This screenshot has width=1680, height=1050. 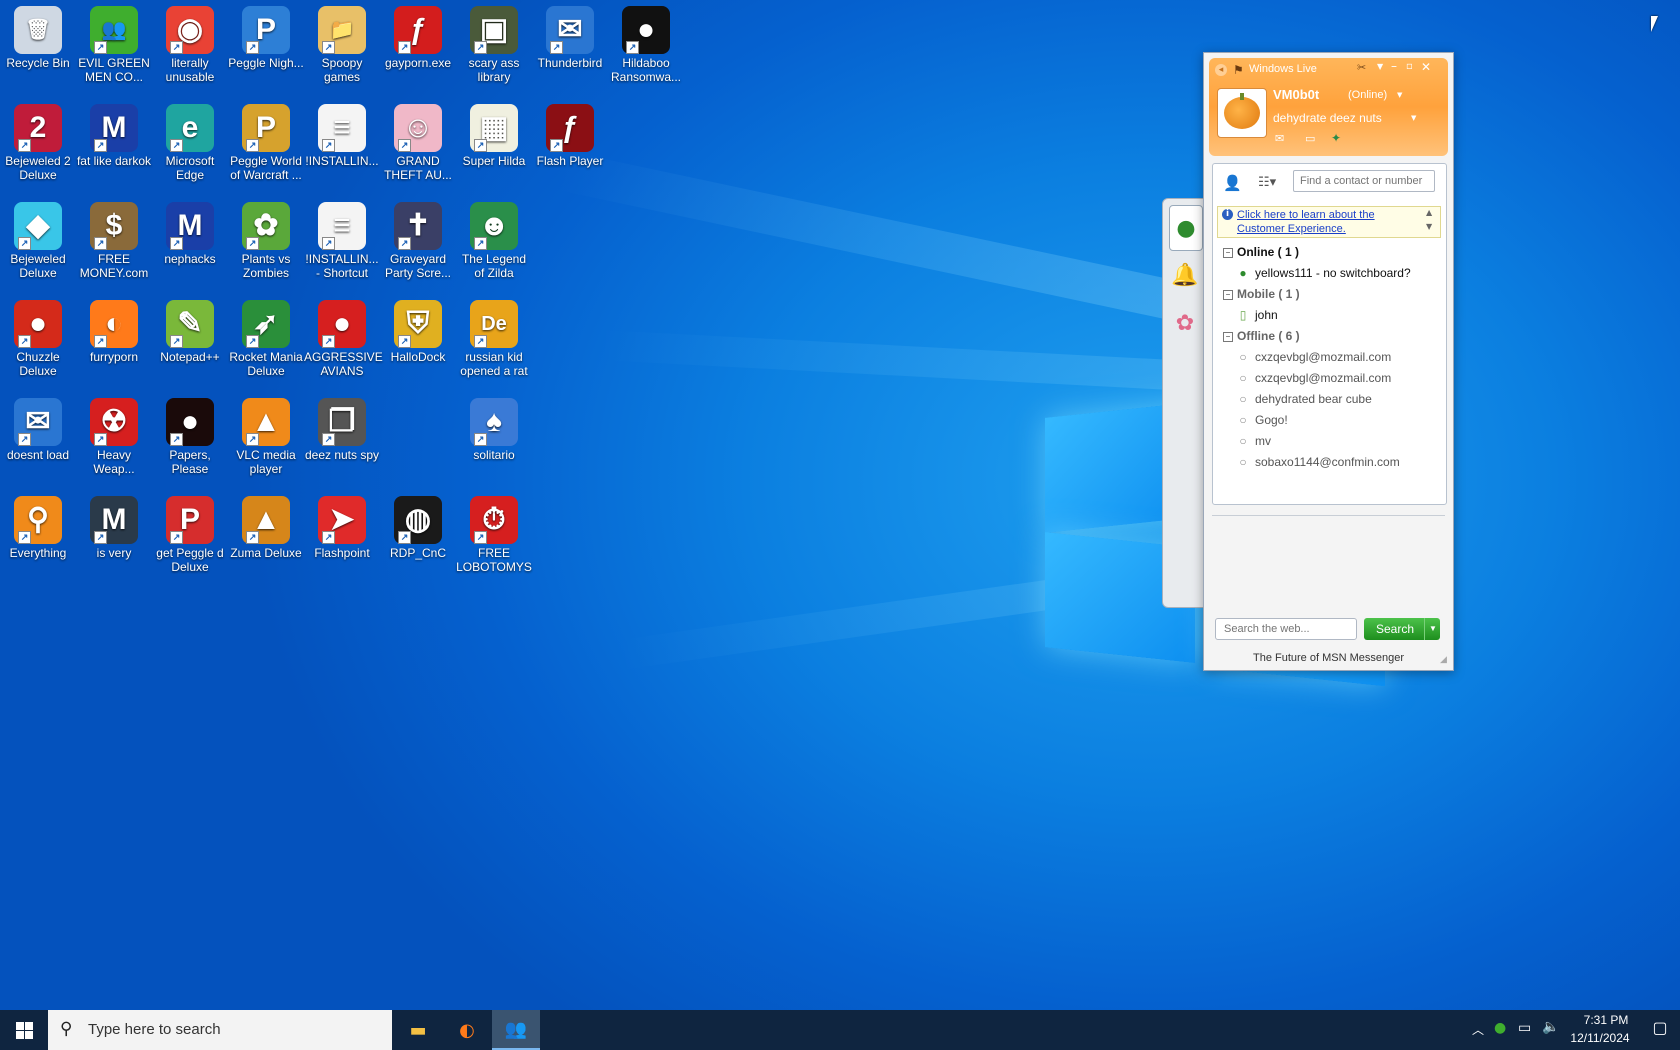 What do you see at coordinates (1221, 70) in the screenshot?
I see `back-icon: ◂` at bounding box center [1221, 70].